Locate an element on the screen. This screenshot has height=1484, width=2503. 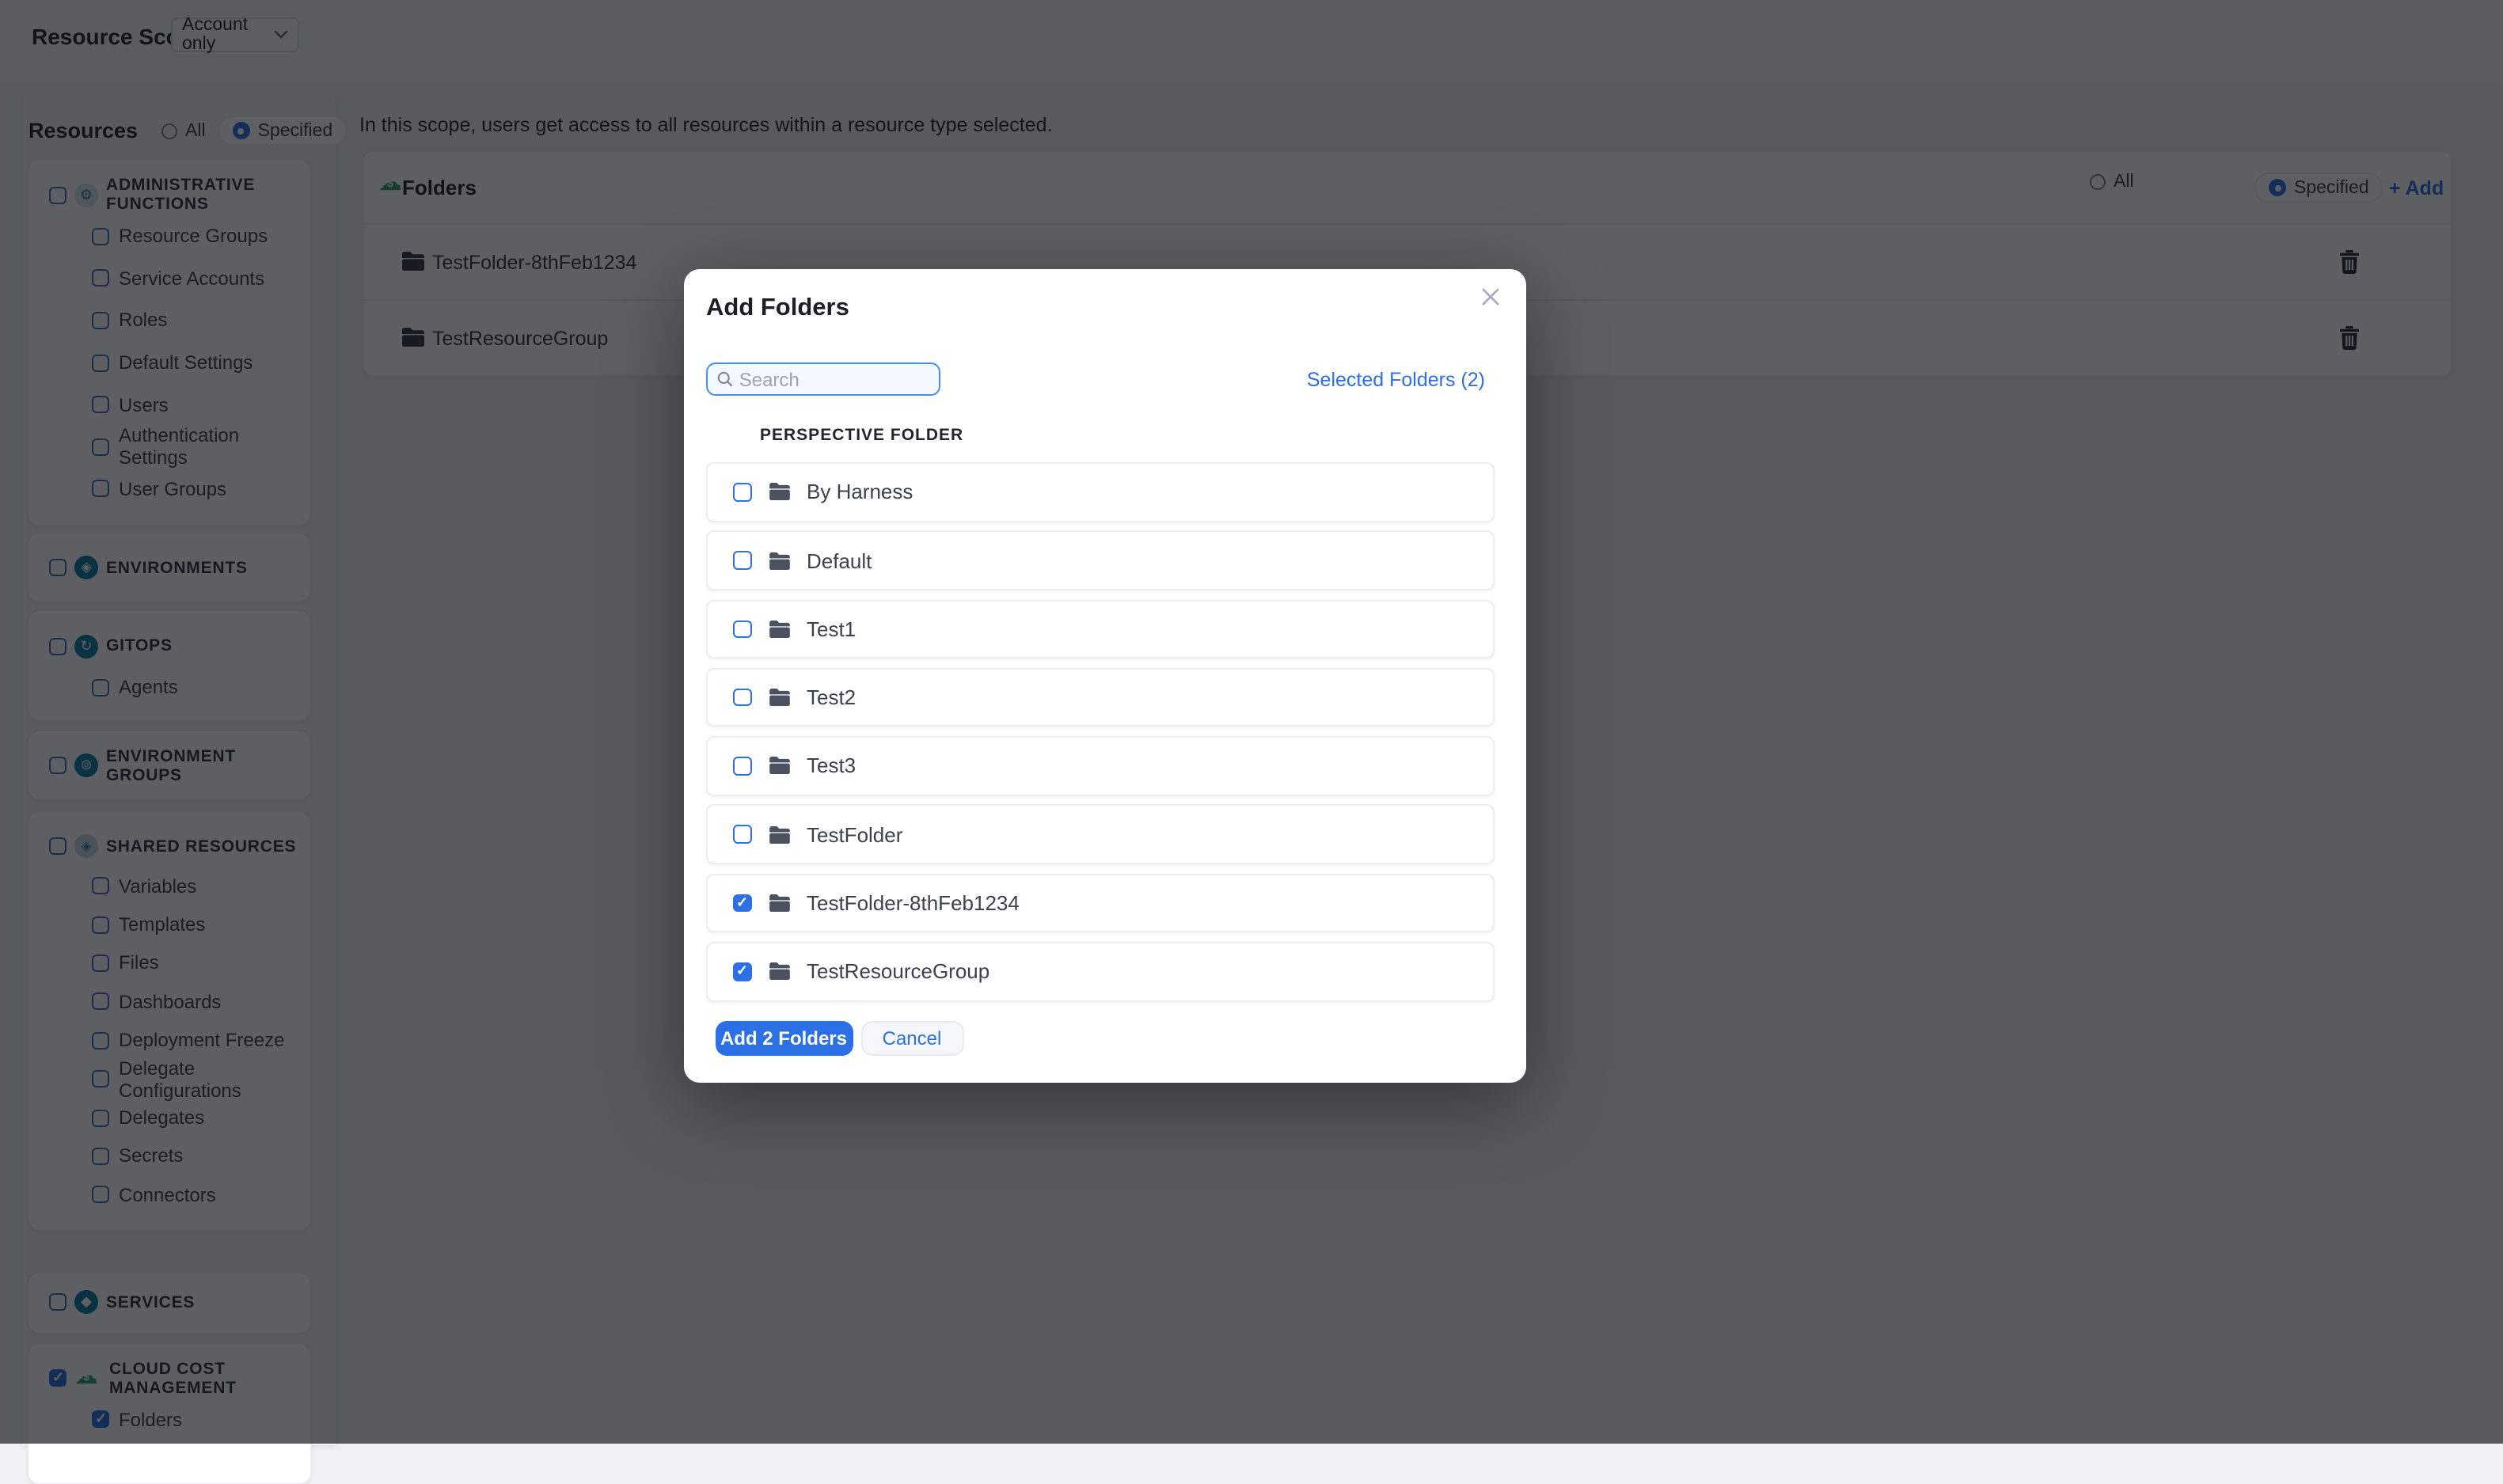
perspective-folder-row: TestResourceGroup is located at coordinates (1100, 972).